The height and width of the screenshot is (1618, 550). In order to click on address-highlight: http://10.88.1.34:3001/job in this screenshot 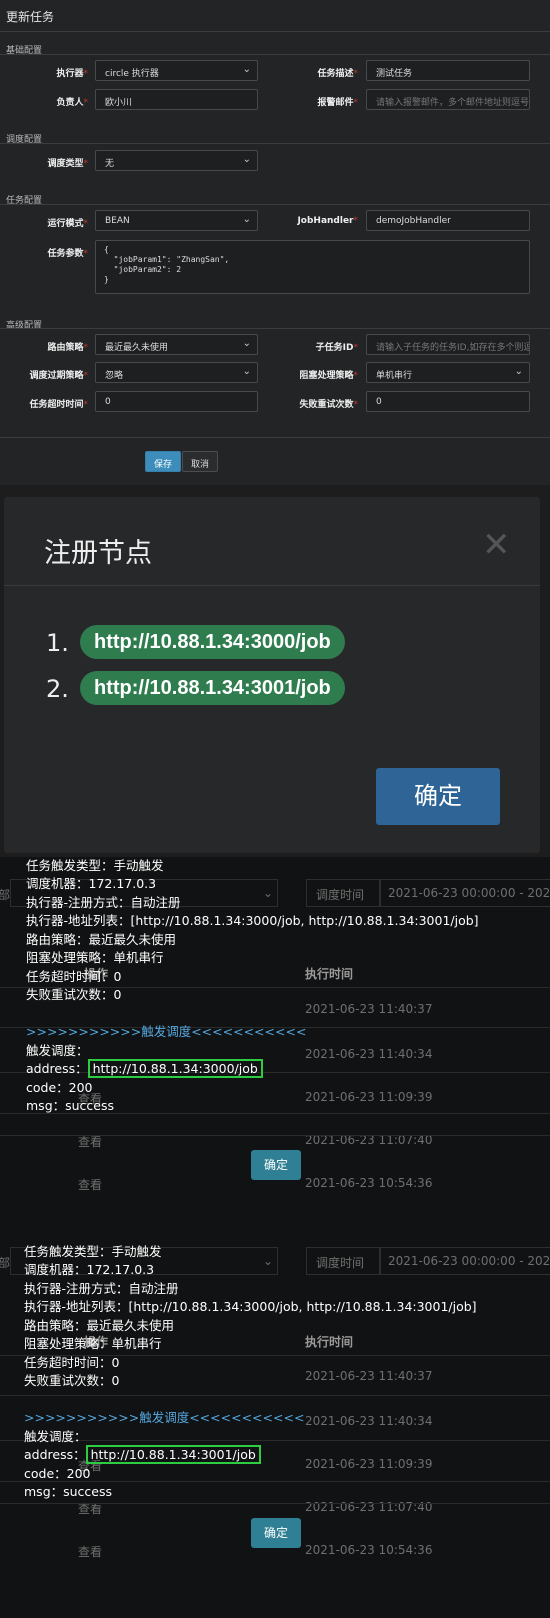, I will do `click(173, 1454)`.